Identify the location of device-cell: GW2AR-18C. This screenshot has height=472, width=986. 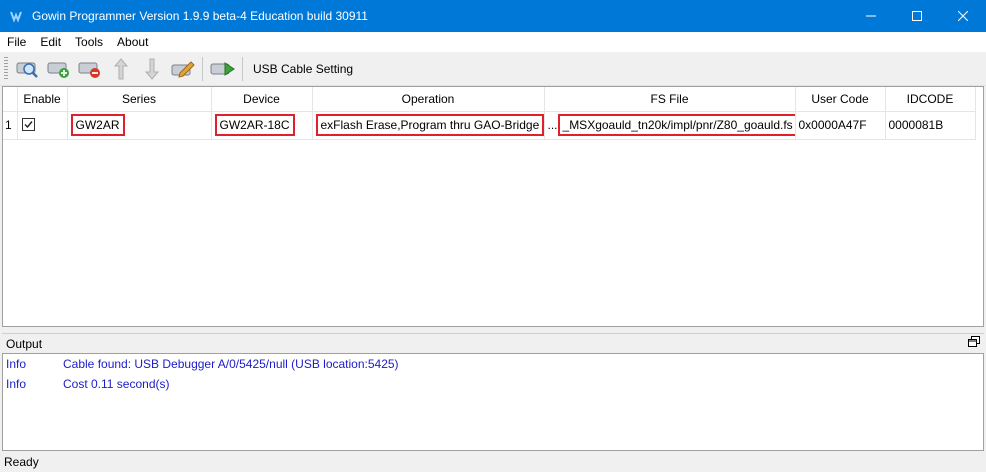
(262, 125).